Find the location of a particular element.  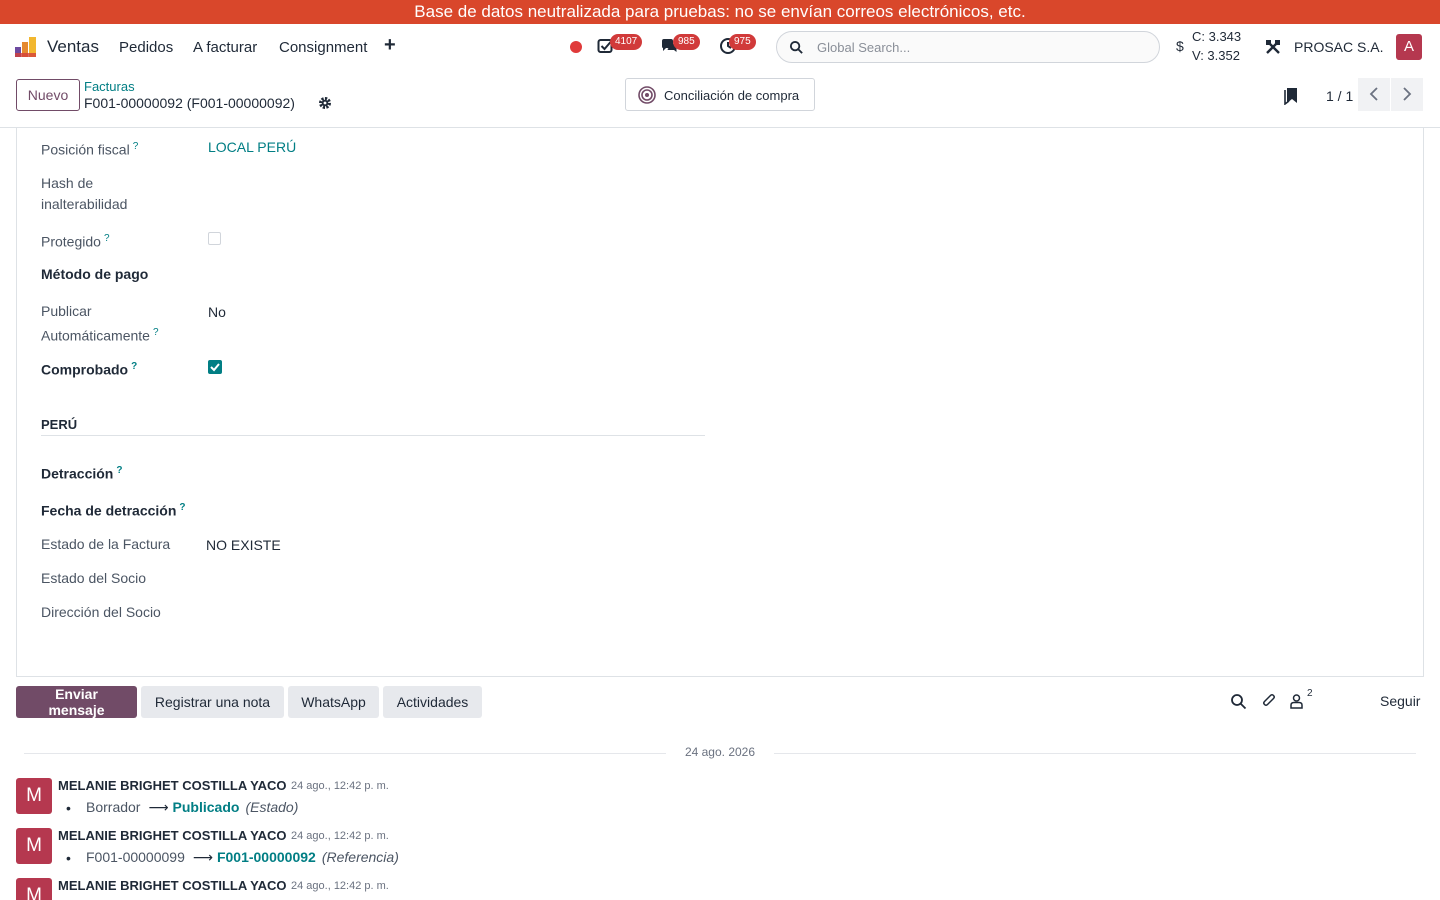

company-switcher: PROSAC S.A. is located at coordinates (1338, 47).